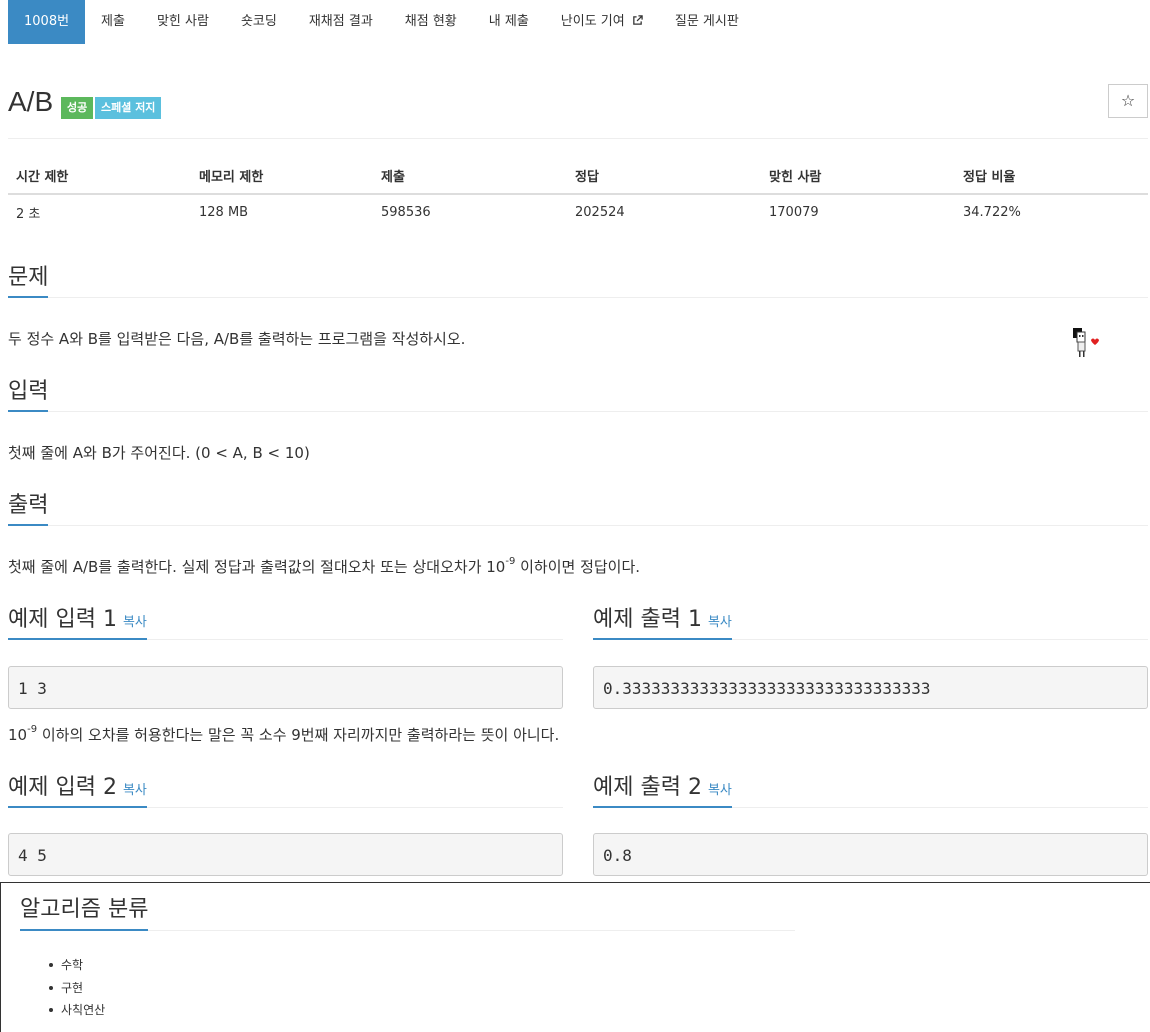  I want to click on problem-heading: 문제, so click(28, 280).